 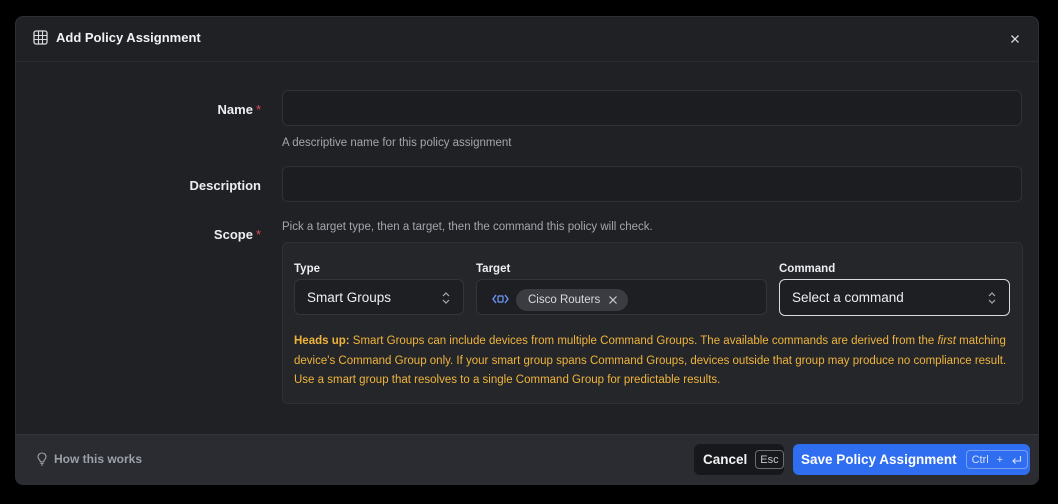 I want to click on type-select-value: Smart Groups, so click(x=349, y=297).